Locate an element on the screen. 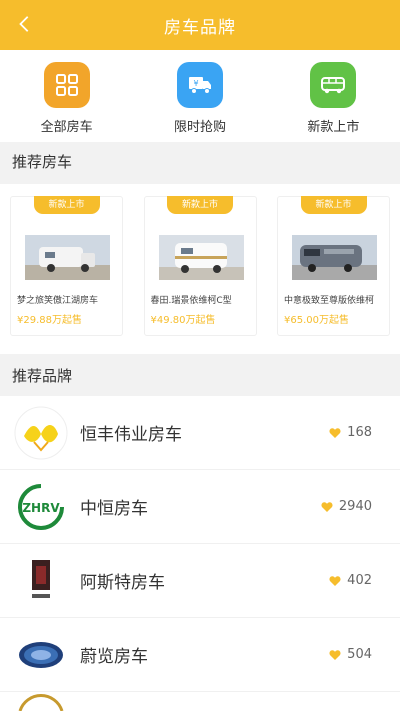  brand-likes: 2940 is located at coordinates (346, 506).